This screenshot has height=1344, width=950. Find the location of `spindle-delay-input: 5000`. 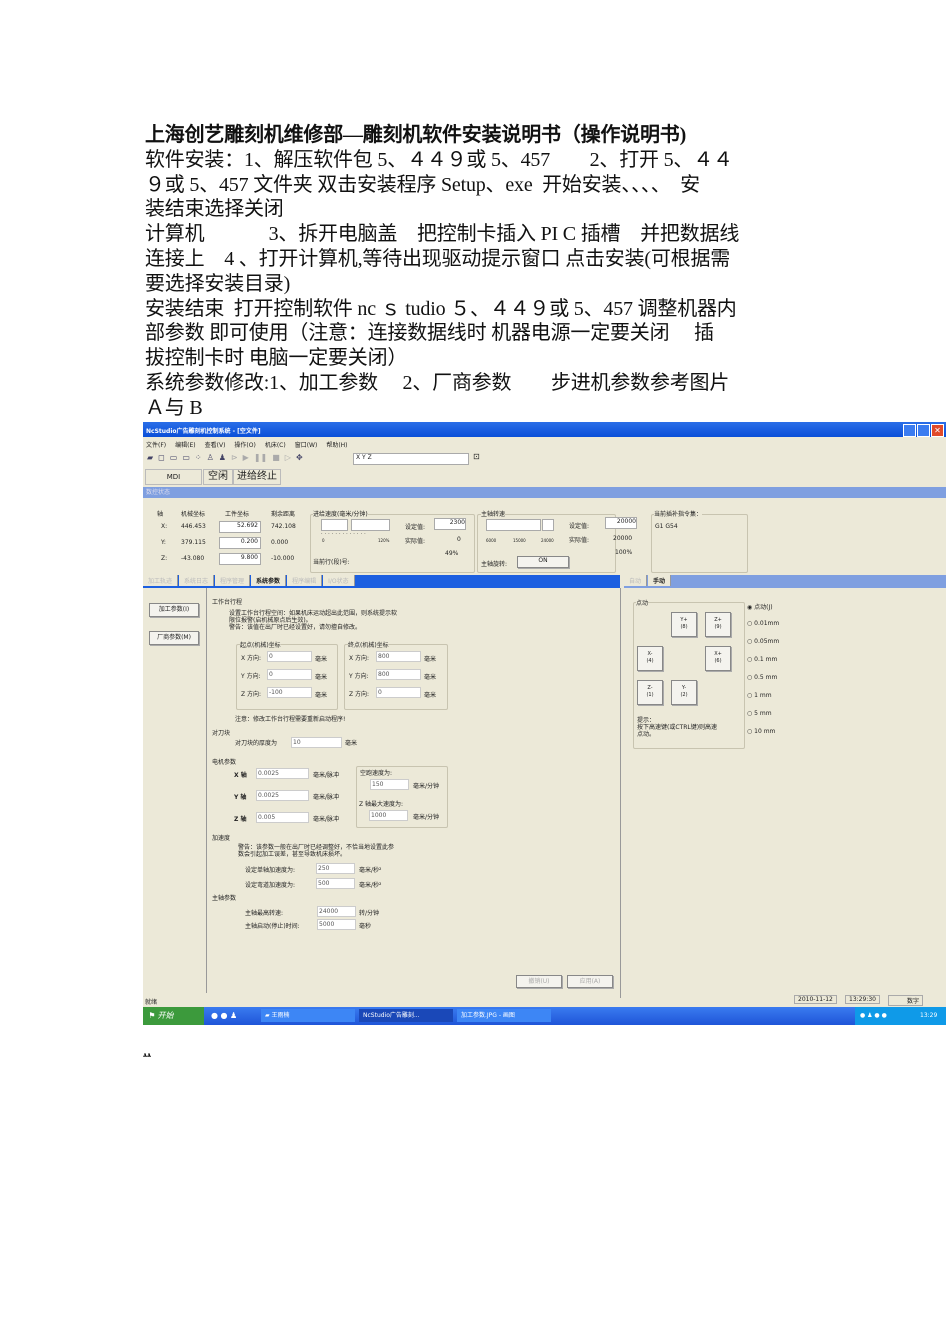

spindle-delay-input: 5000 is located at coordinates (336, 924).